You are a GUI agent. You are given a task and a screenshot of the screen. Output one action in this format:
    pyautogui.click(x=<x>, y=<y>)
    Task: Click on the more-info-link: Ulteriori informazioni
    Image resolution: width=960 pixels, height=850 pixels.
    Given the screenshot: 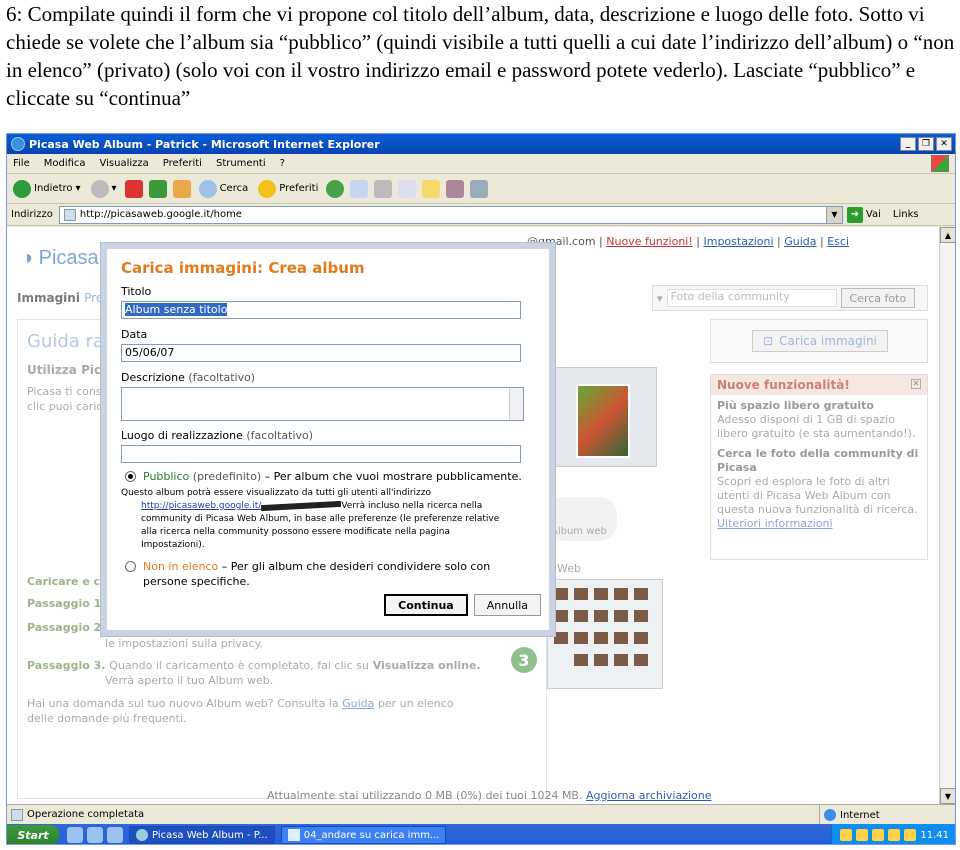 What is the action you would take?
    pyautogui.click(x=775, y=523)
    